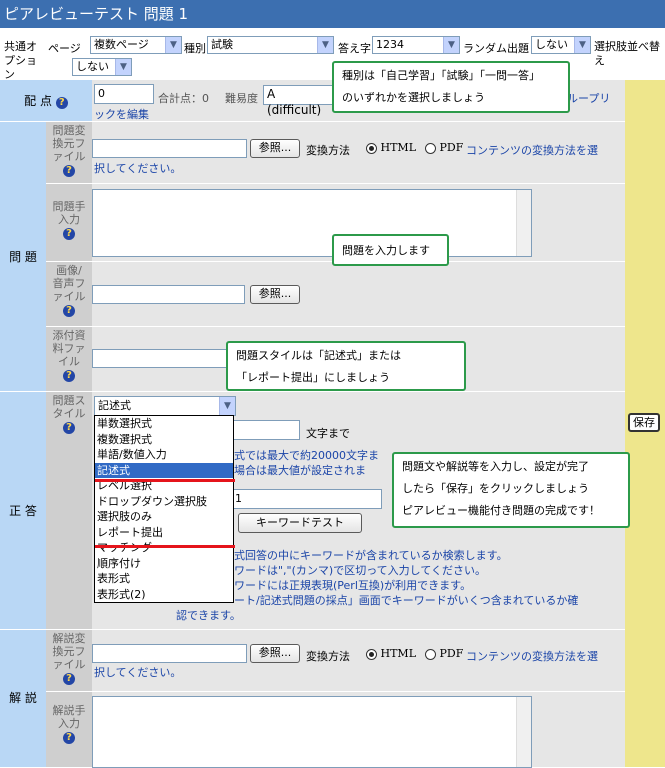 Image resolution: width=665 pixels, height=768 pixels. Describe the element at coordinates (346, 366) in the screenshot. I see `style-hint-callout: 問題スタイルは「記述式」または 「レポート提出」にしましょう` at that location.